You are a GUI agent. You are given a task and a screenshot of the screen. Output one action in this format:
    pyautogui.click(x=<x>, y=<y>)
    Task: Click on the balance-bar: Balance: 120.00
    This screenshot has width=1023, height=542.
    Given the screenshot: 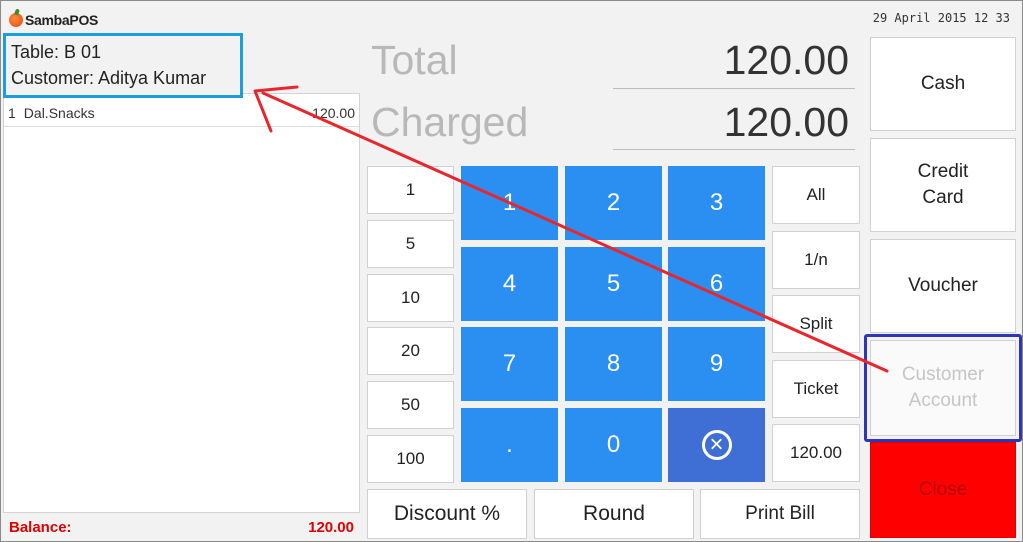 What is the action you would take?
    pyautogui.click(x=181, y=527)
    